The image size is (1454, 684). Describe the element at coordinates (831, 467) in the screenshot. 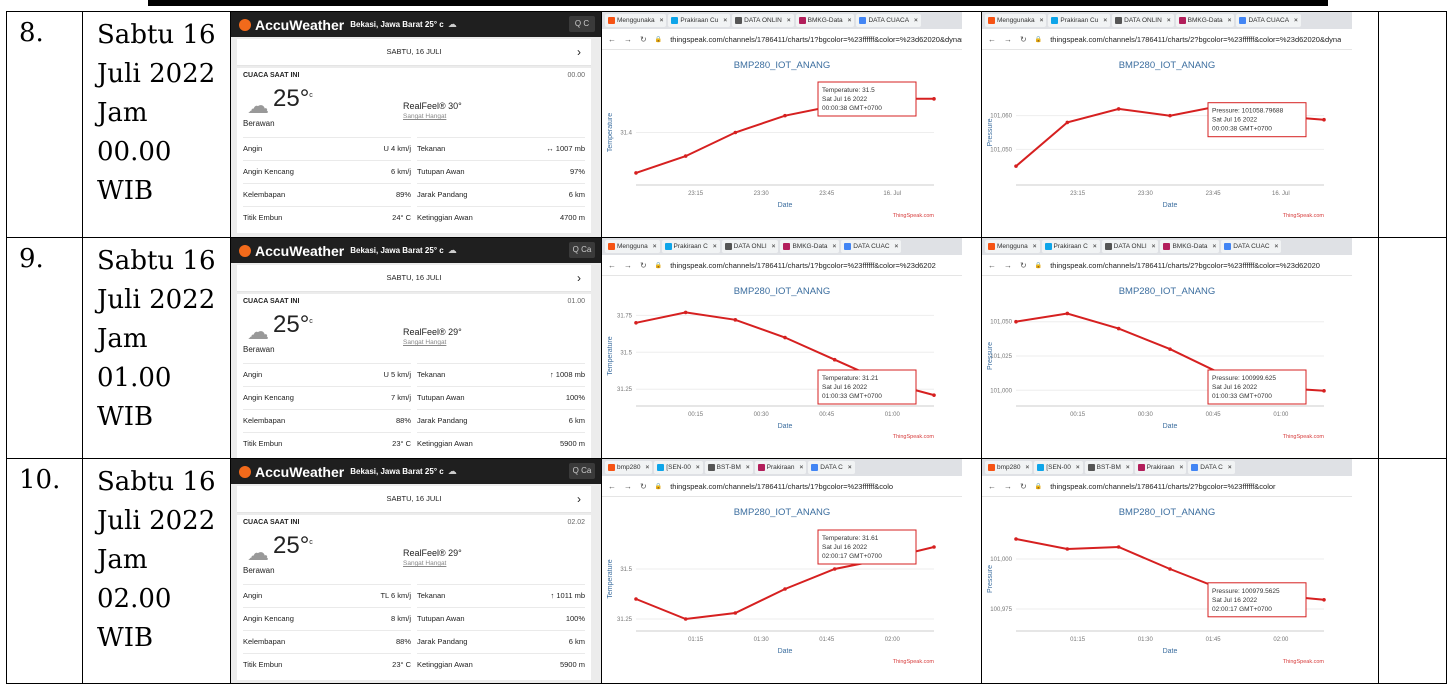

I see `browser-tab: DATA C ×` at that location.